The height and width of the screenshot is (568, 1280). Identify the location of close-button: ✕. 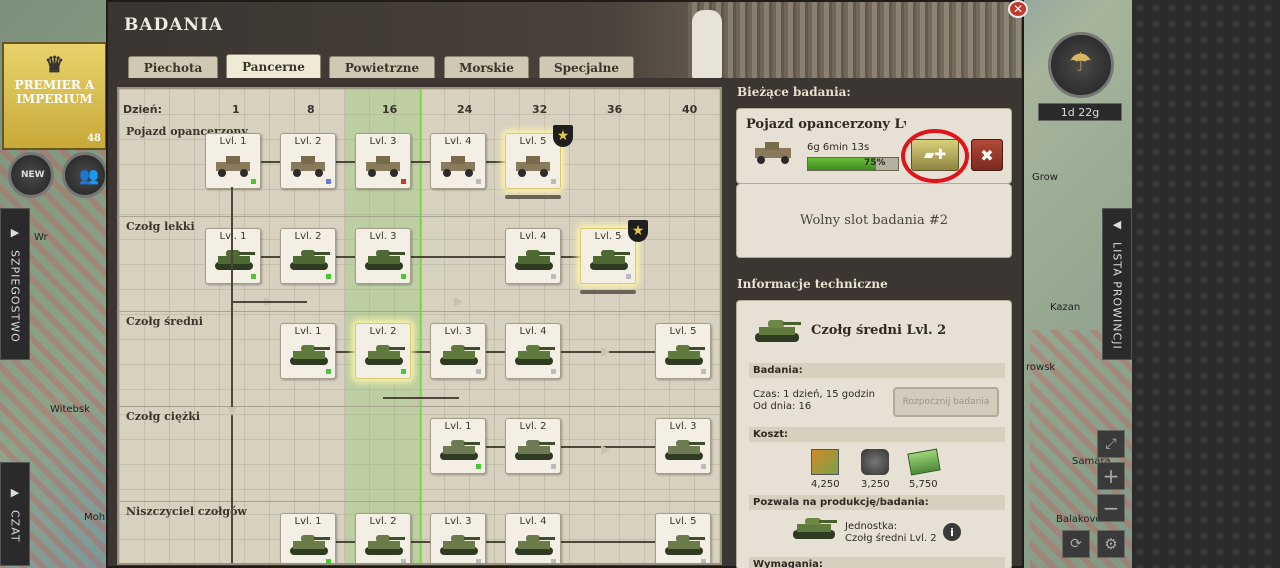
(1018, 9).